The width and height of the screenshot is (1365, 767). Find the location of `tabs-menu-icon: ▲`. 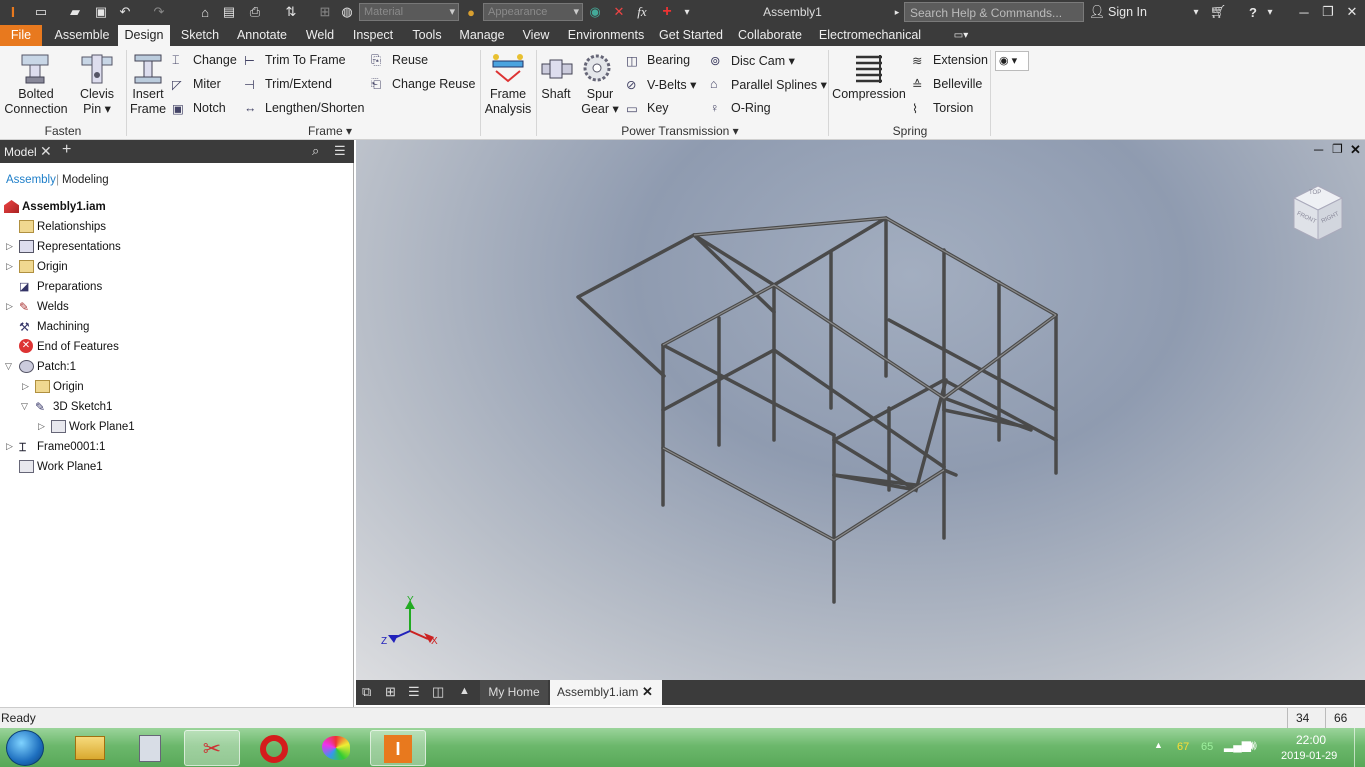

tabs-menu-icon: ▲ is located at coordinates (464, 691).